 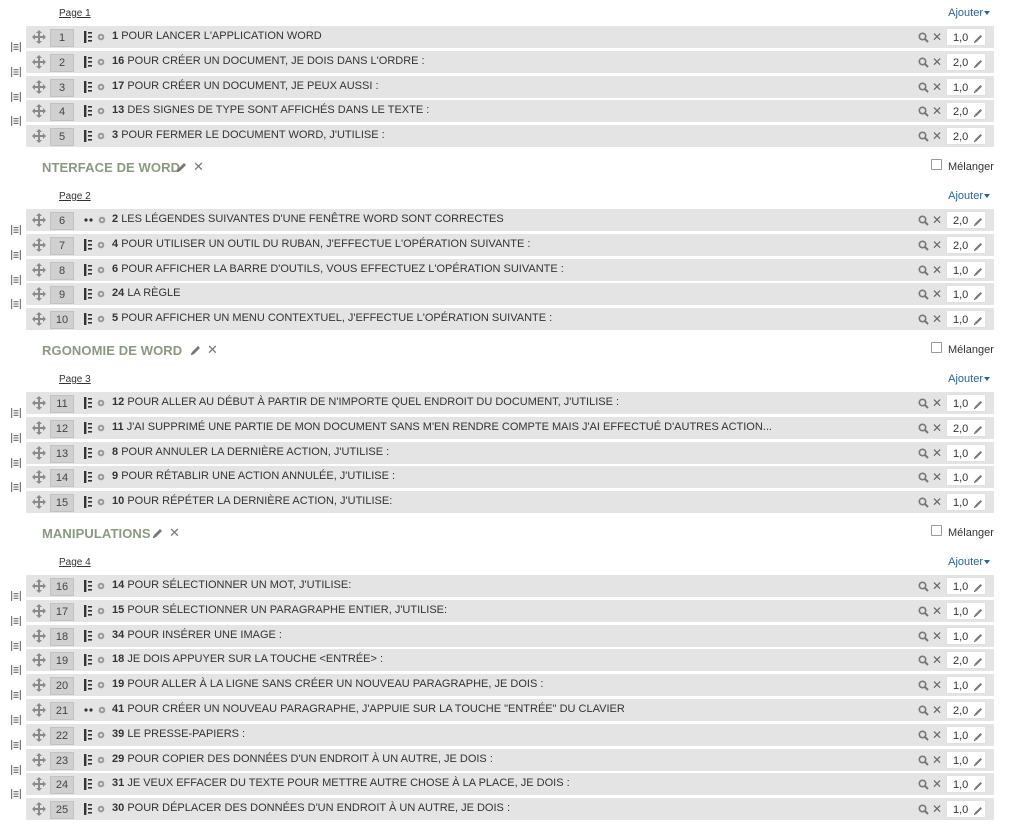 I want to click on page-label: Page 4, so click(x=75, y=562).